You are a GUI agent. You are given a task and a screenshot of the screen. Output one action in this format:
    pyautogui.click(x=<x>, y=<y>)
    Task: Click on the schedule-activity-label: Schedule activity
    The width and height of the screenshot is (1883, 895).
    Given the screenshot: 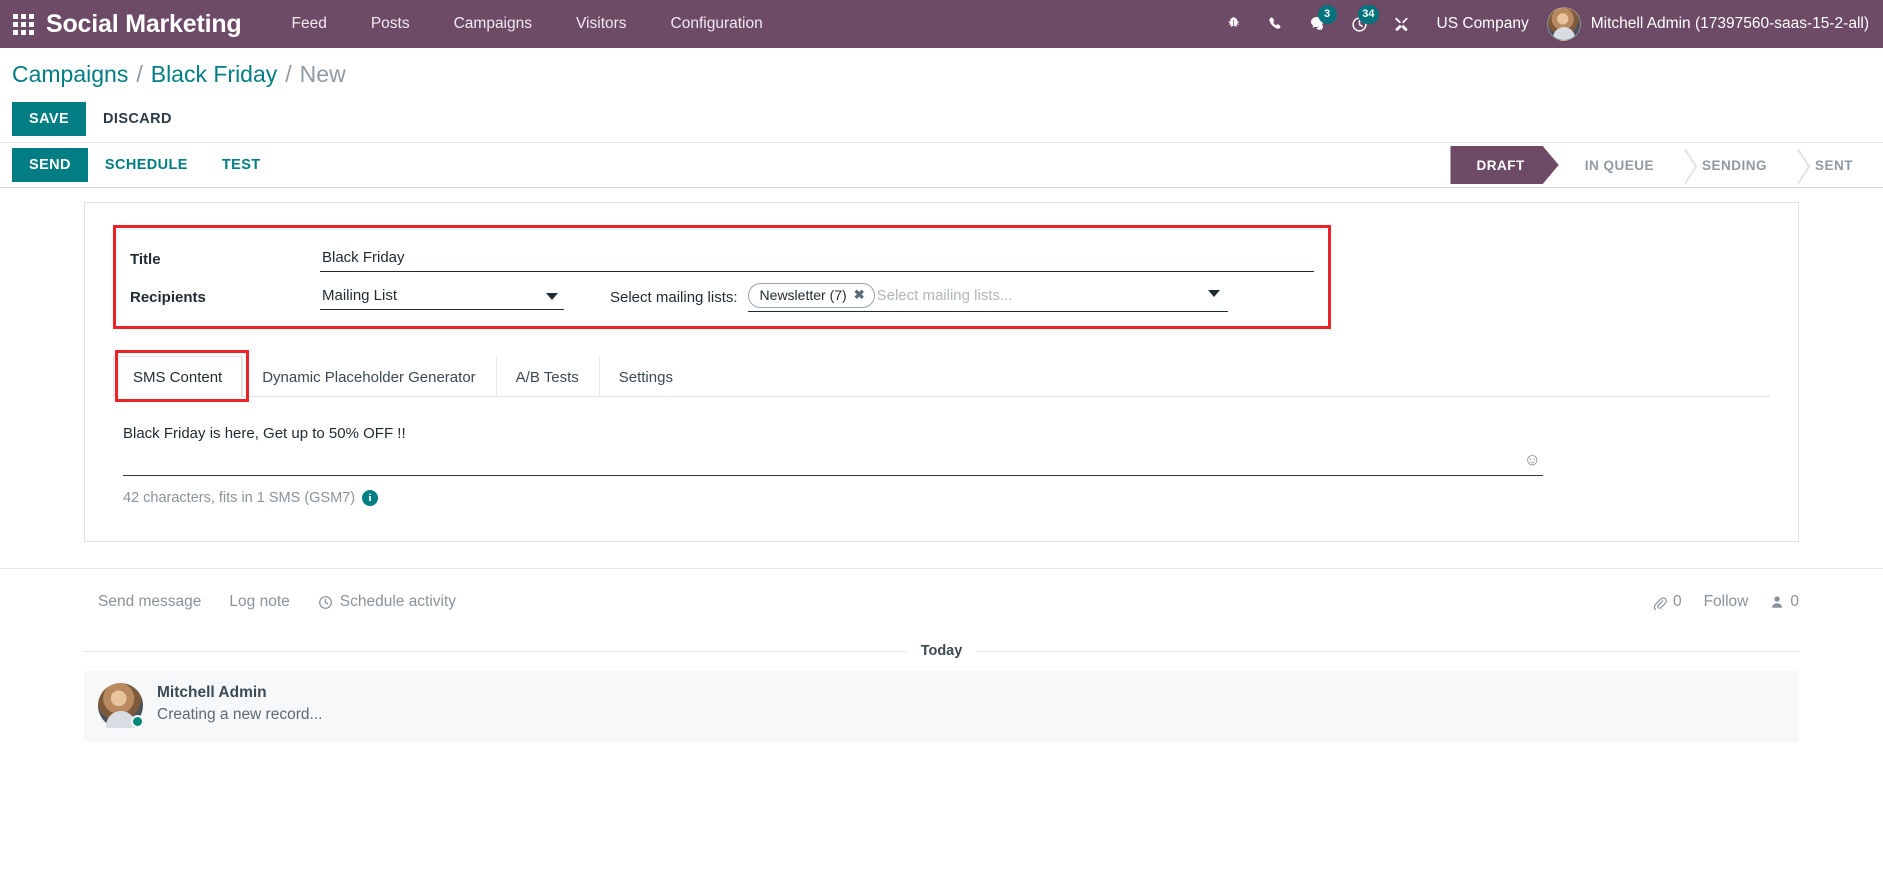 What is the action you would take?
    pyautogui.click(x=398, y=601)
    